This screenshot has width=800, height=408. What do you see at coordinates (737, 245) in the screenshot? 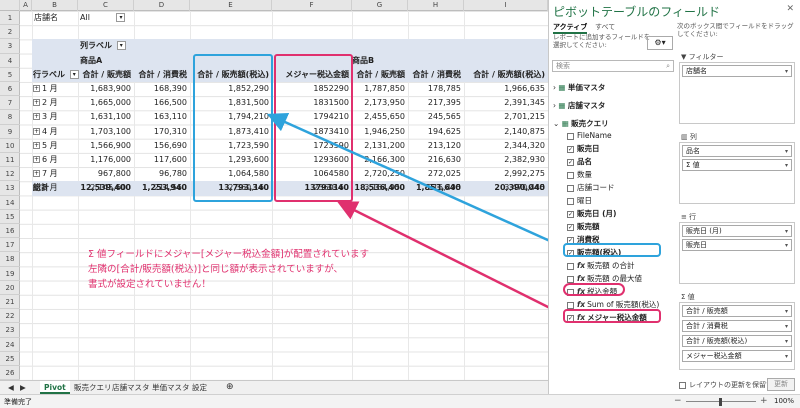
I see `row-item: 販売日 ▾` at bounding box center [737, 245].